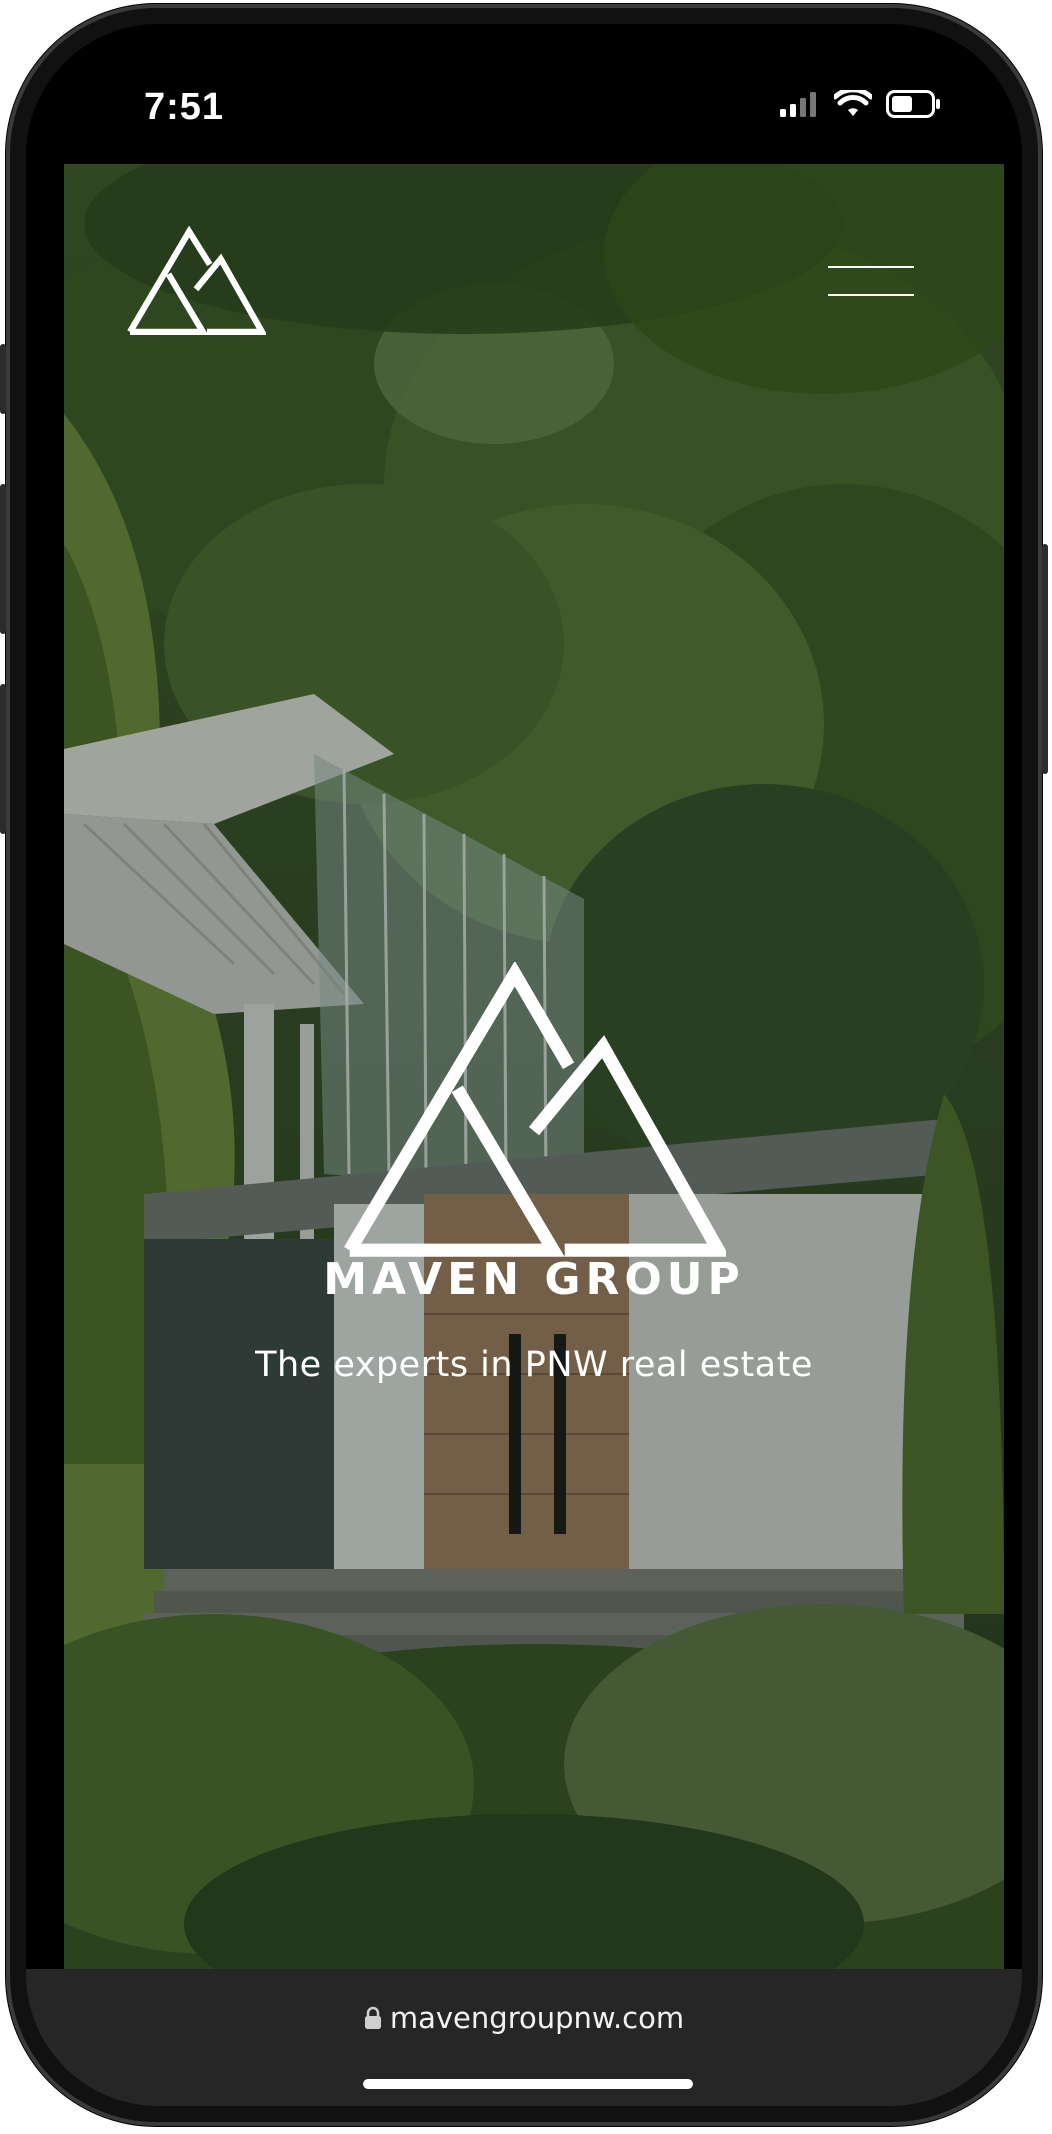  Describe the element at coordinates (184, 107) in the screenshot. I see `status-time: 7:51` at that location.